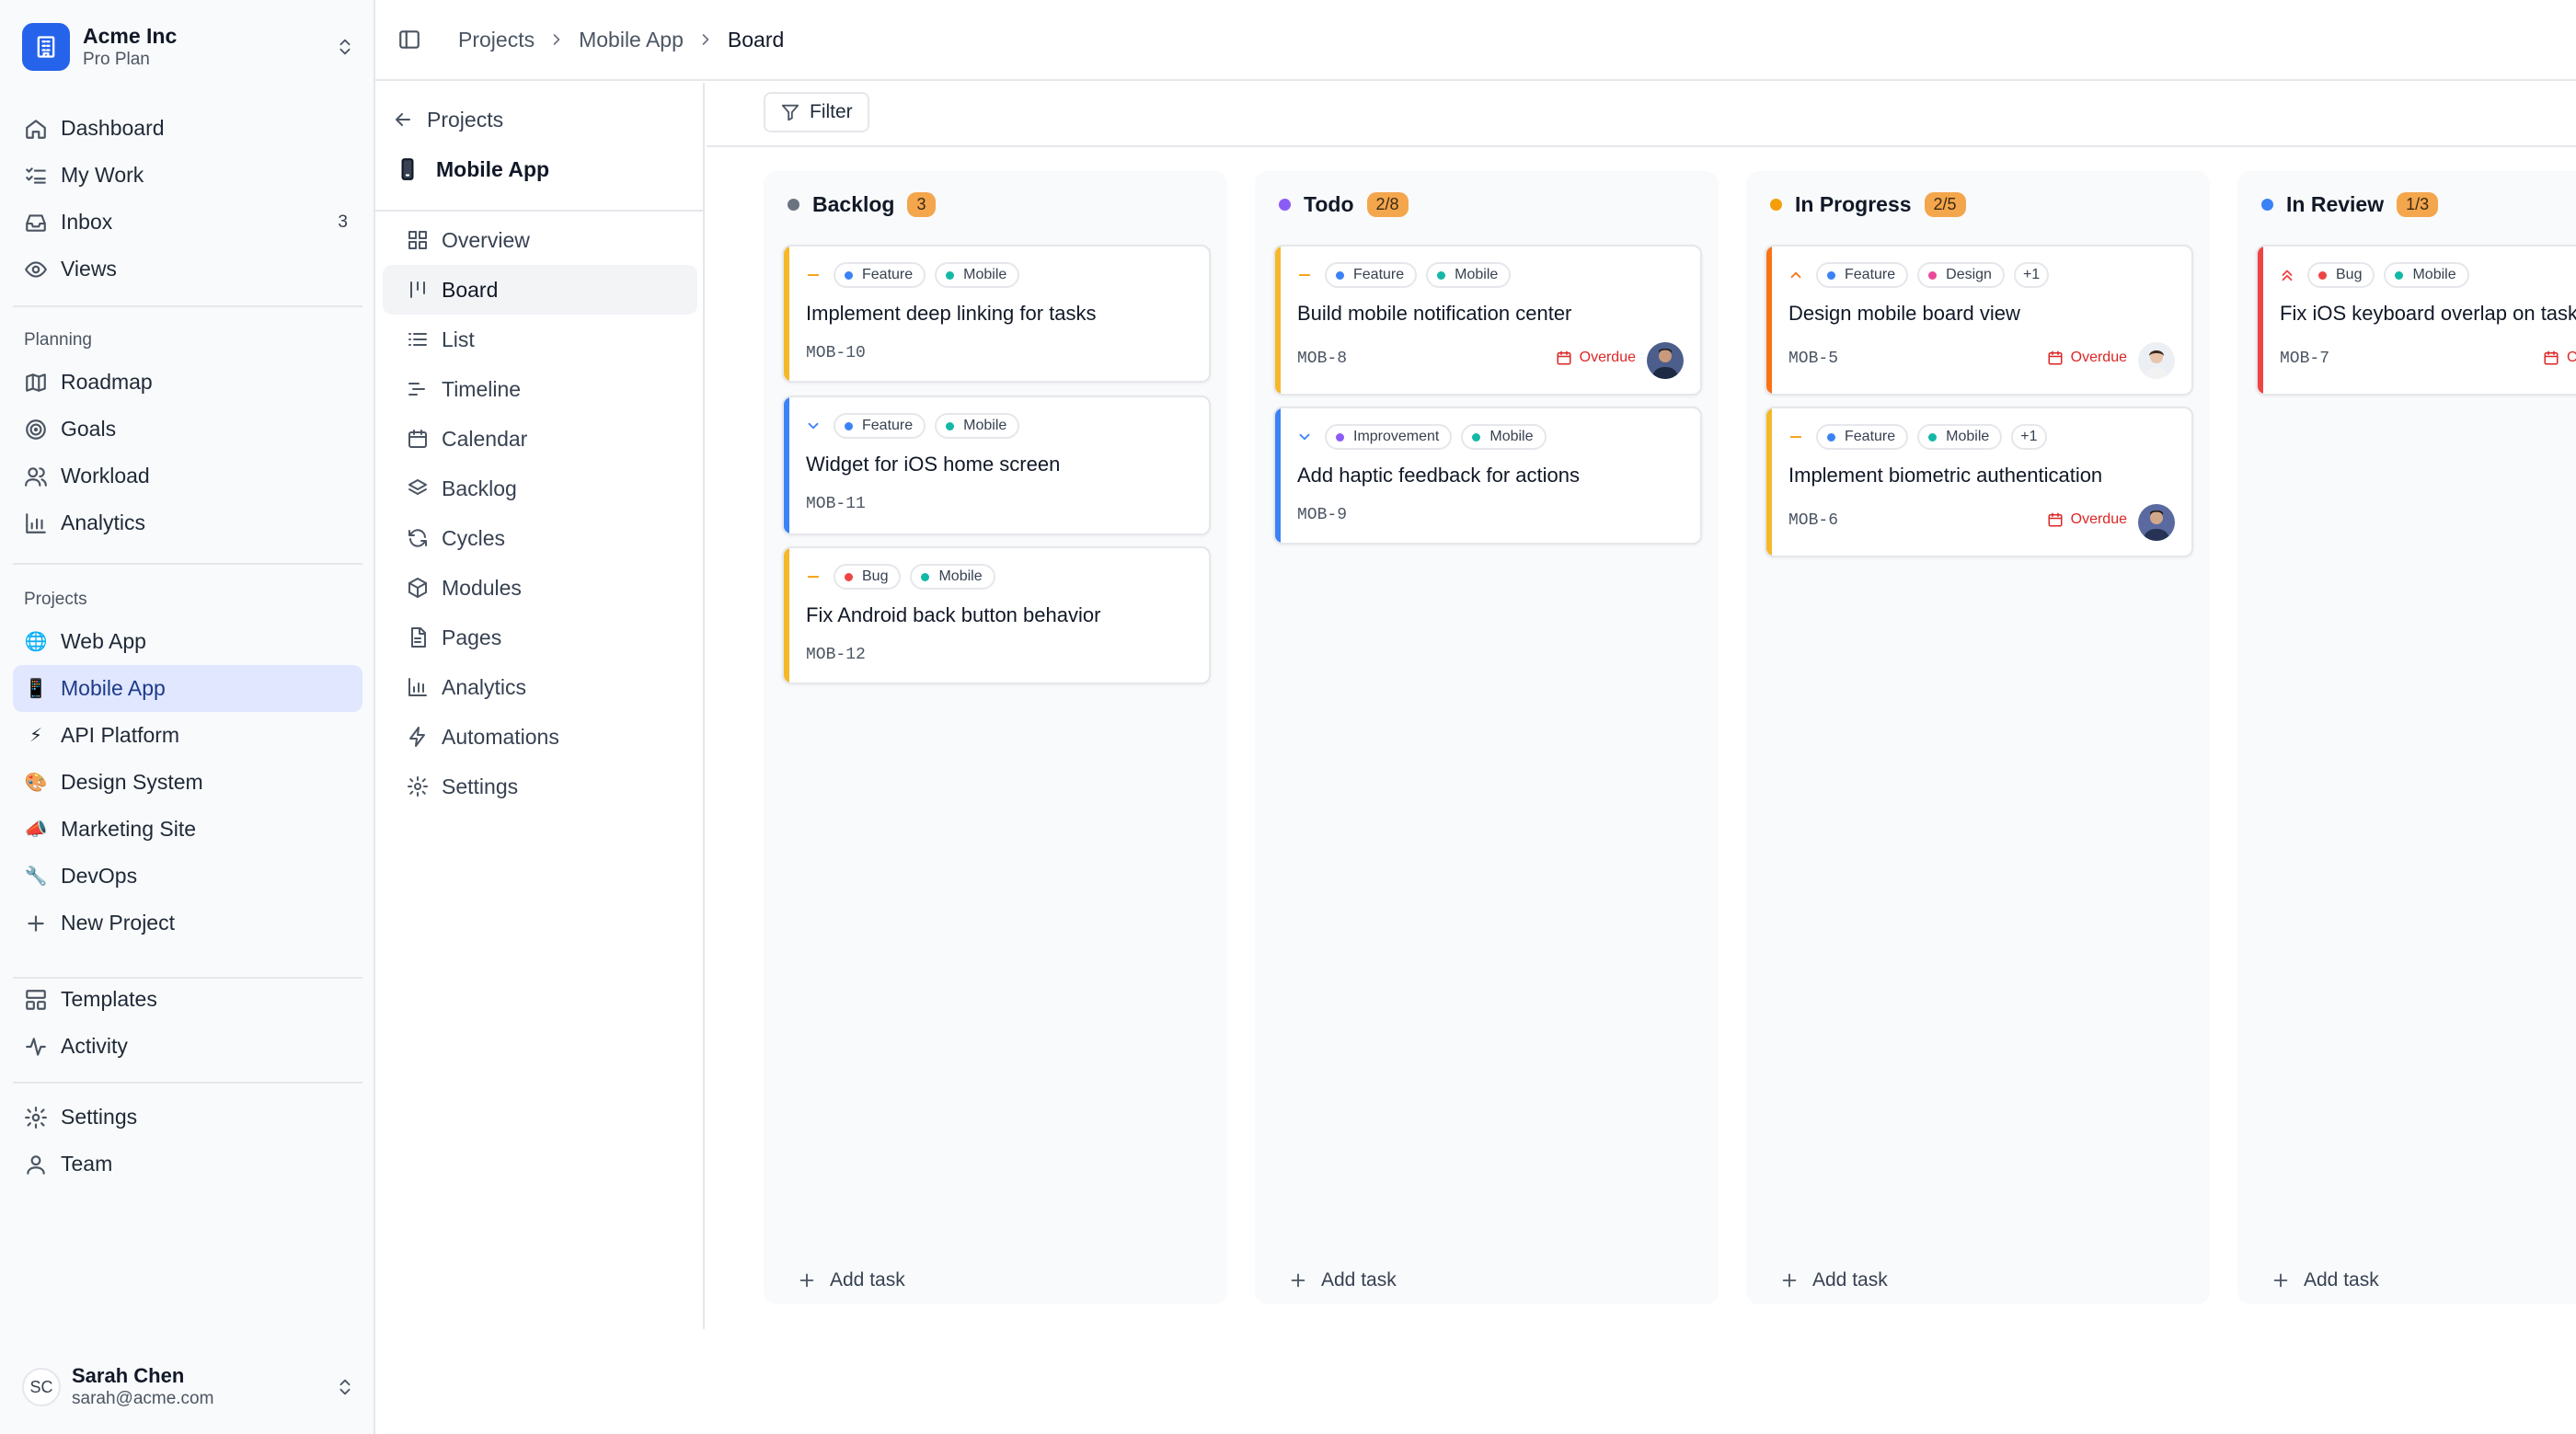 Image resolution: width=2576 pixels, height=1434 pixels. I want to click on nav-item-project-mobile-app: 📱 Mobile App, so click(187, 688).